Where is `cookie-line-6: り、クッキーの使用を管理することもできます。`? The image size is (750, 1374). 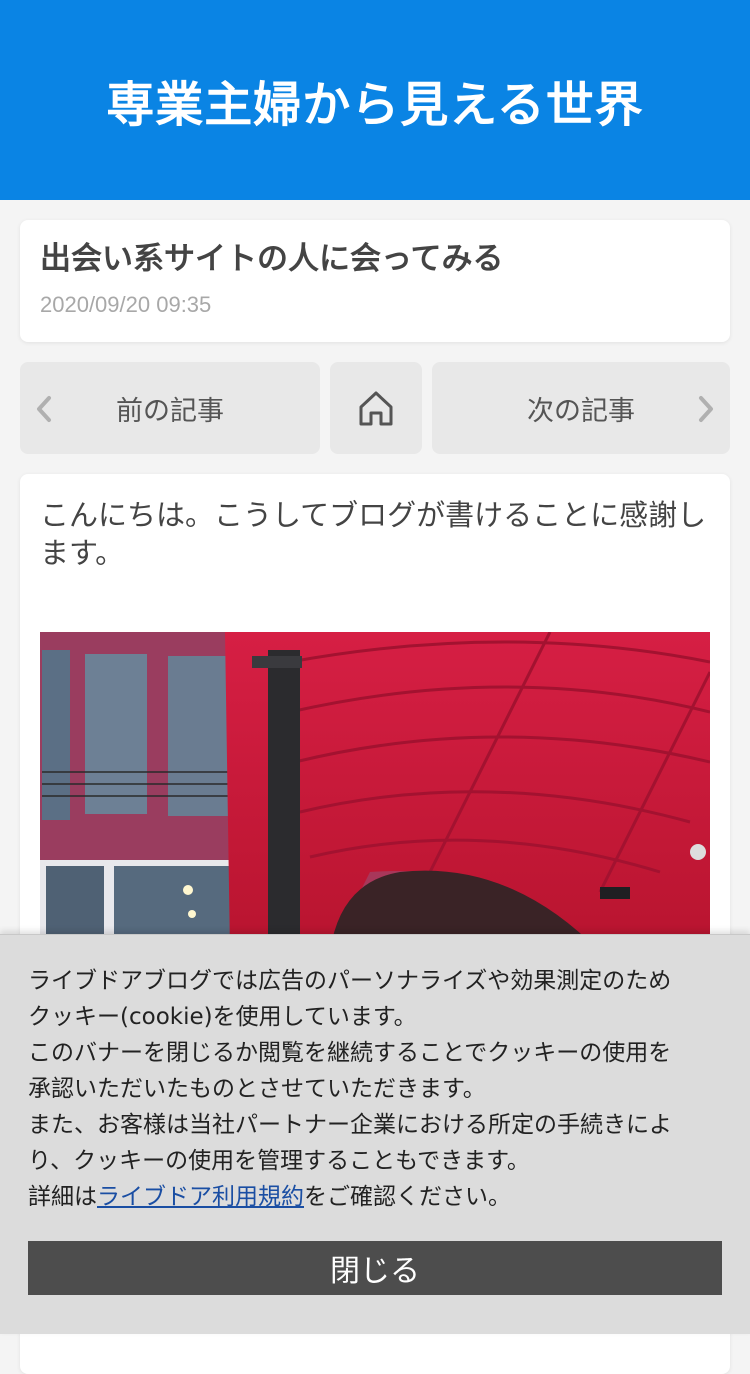
cookie-line-6: り、クッキーの使用を管理することもできます。 is located at coordinates (279, 1161).